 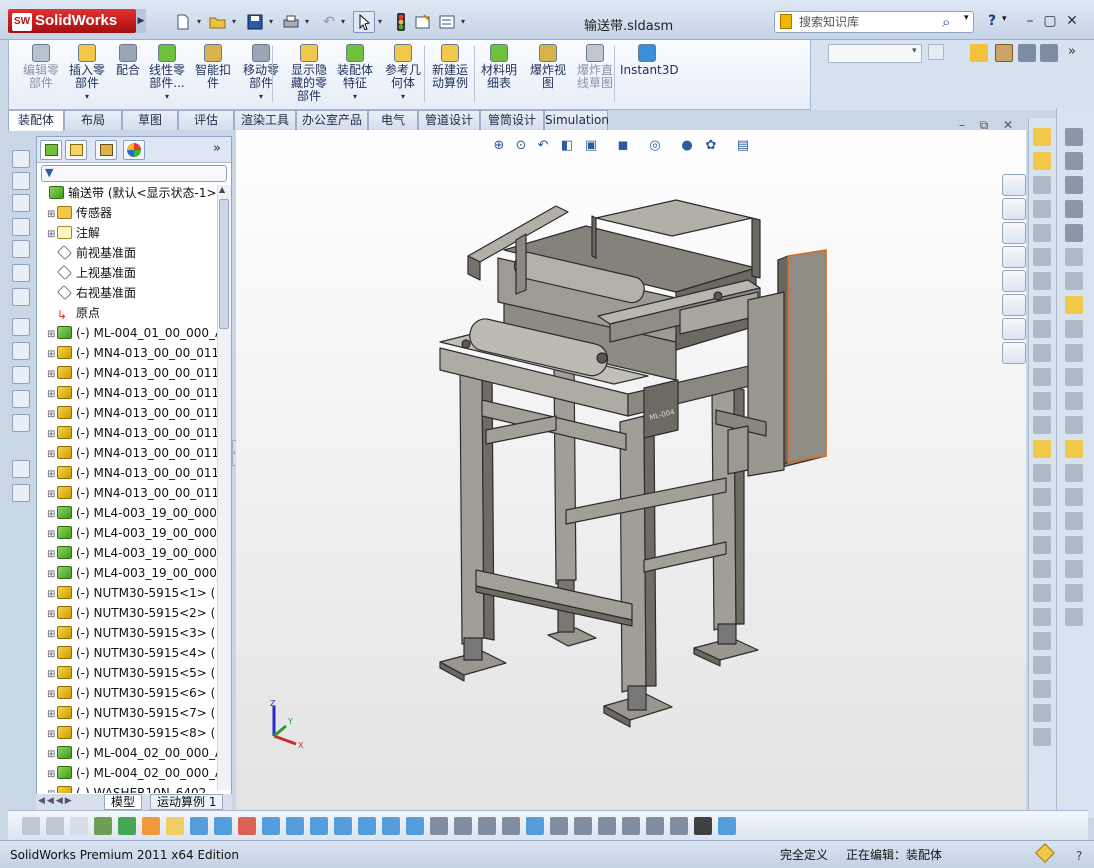 What do you see at coordinates (218, 22) in the screenshot?
I see `open-folder-icon` at bounding box center [218, 22].